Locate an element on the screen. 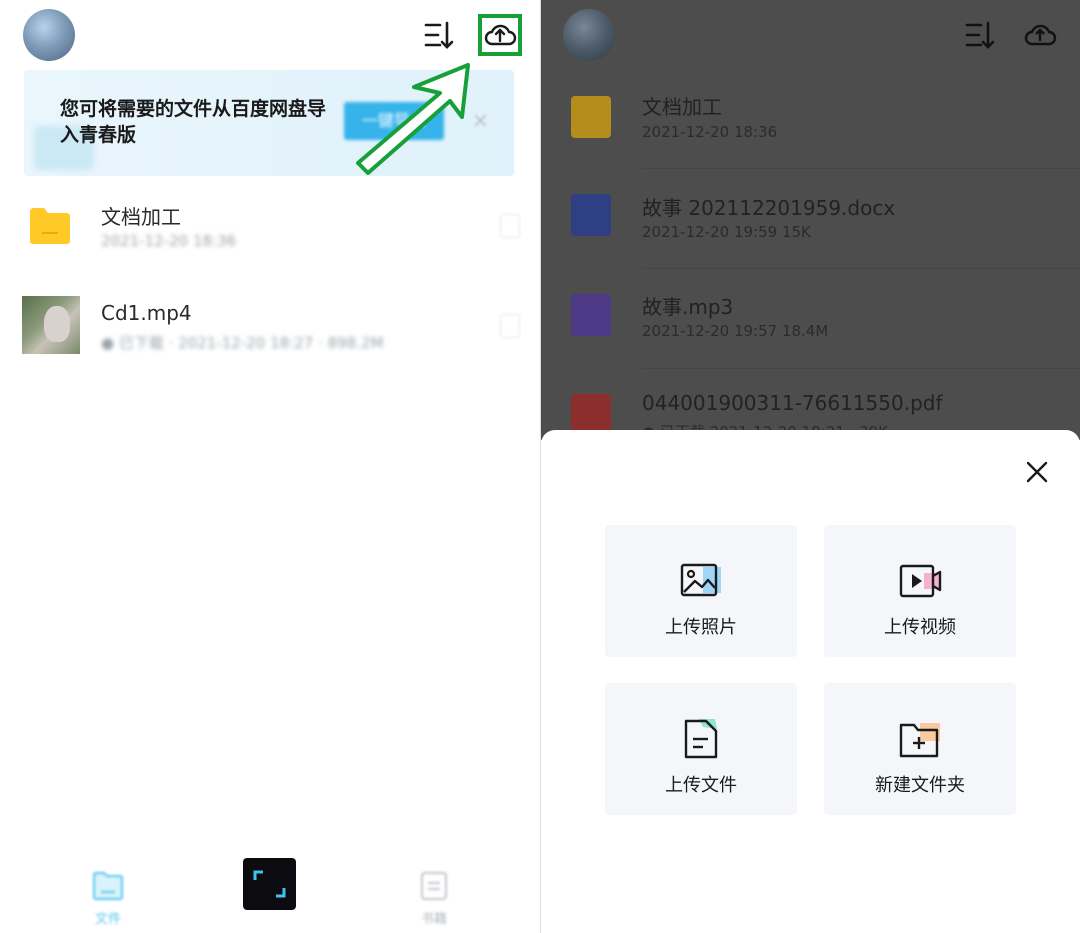 The width and height of the screenshot is (1080, 933). banner-text: 您可将需要的文件从百度网盘导入青春版 is located at coordinates (193, 122).